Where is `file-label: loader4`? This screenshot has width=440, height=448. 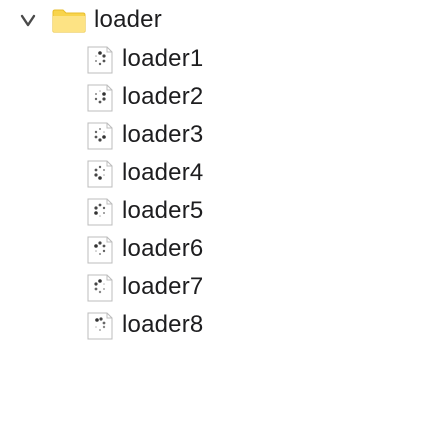
file-label: loader4 is located at coordinates (163, 172).